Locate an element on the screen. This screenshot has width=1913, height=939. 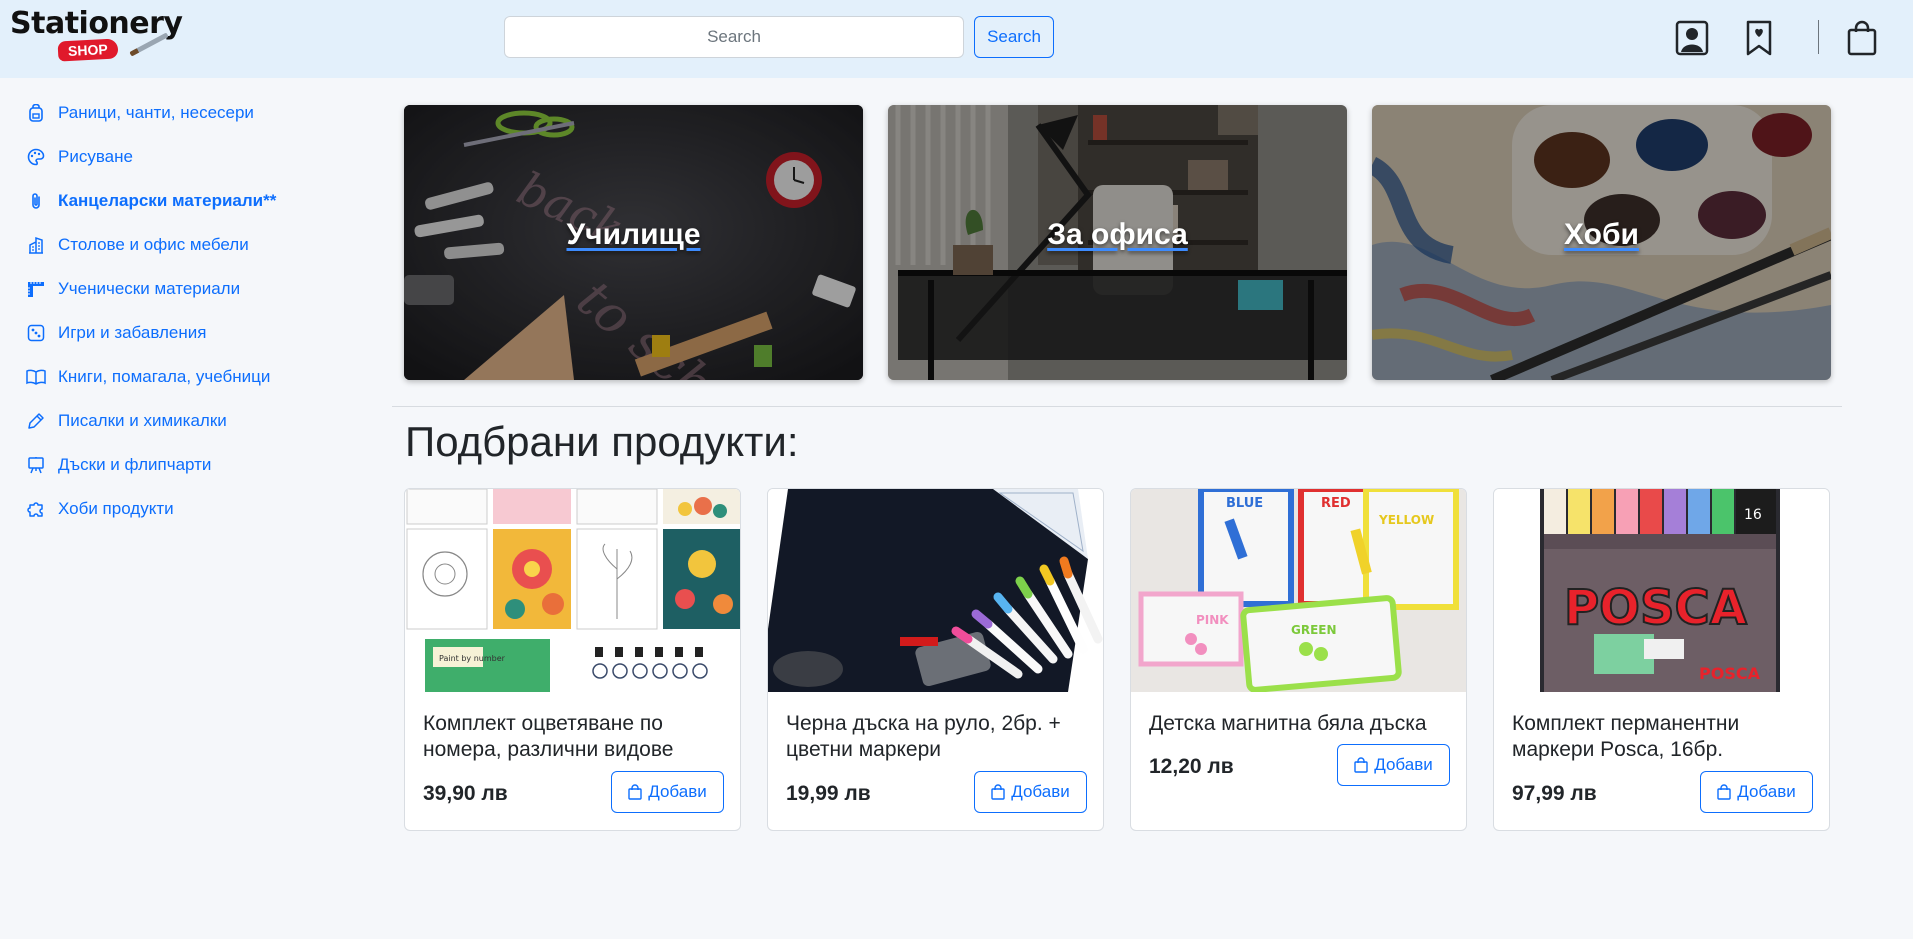
svg-text: YELLOW is located at coordinates (1406, 520).